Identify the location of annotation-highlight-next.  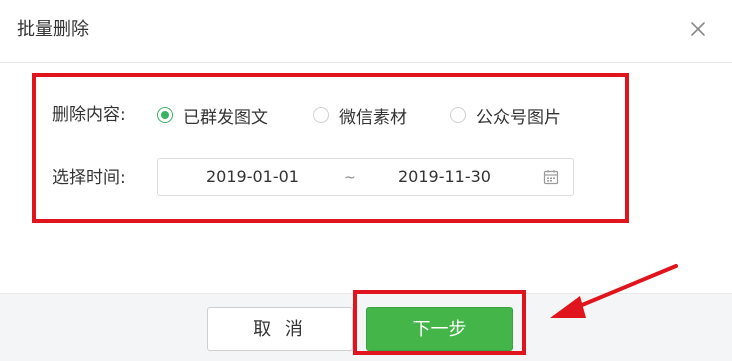
(439, 322).